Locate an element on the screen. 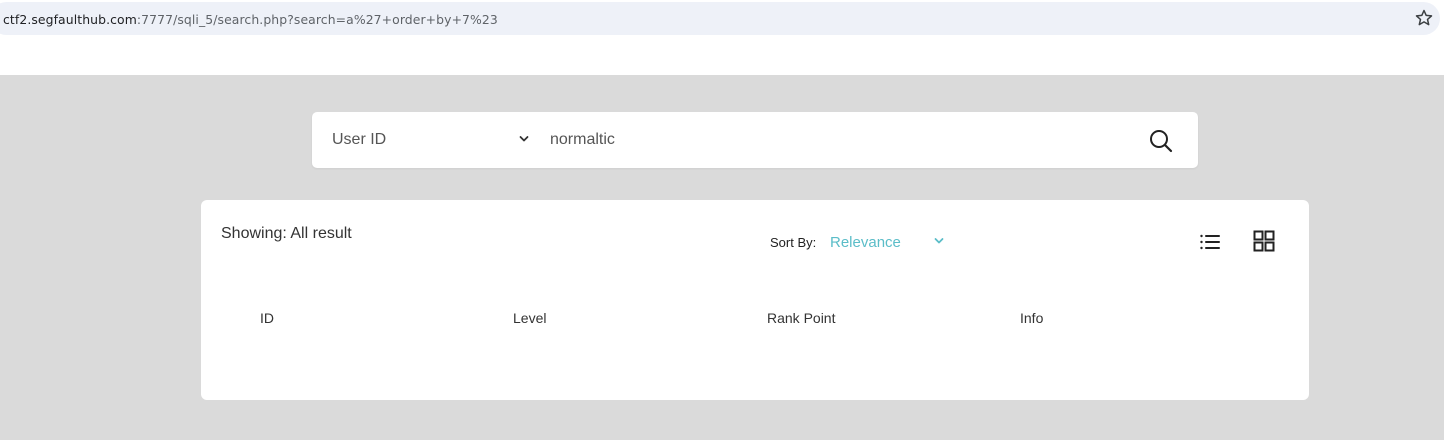  search-field-selected: User ID is located at coordinates (359, 140).